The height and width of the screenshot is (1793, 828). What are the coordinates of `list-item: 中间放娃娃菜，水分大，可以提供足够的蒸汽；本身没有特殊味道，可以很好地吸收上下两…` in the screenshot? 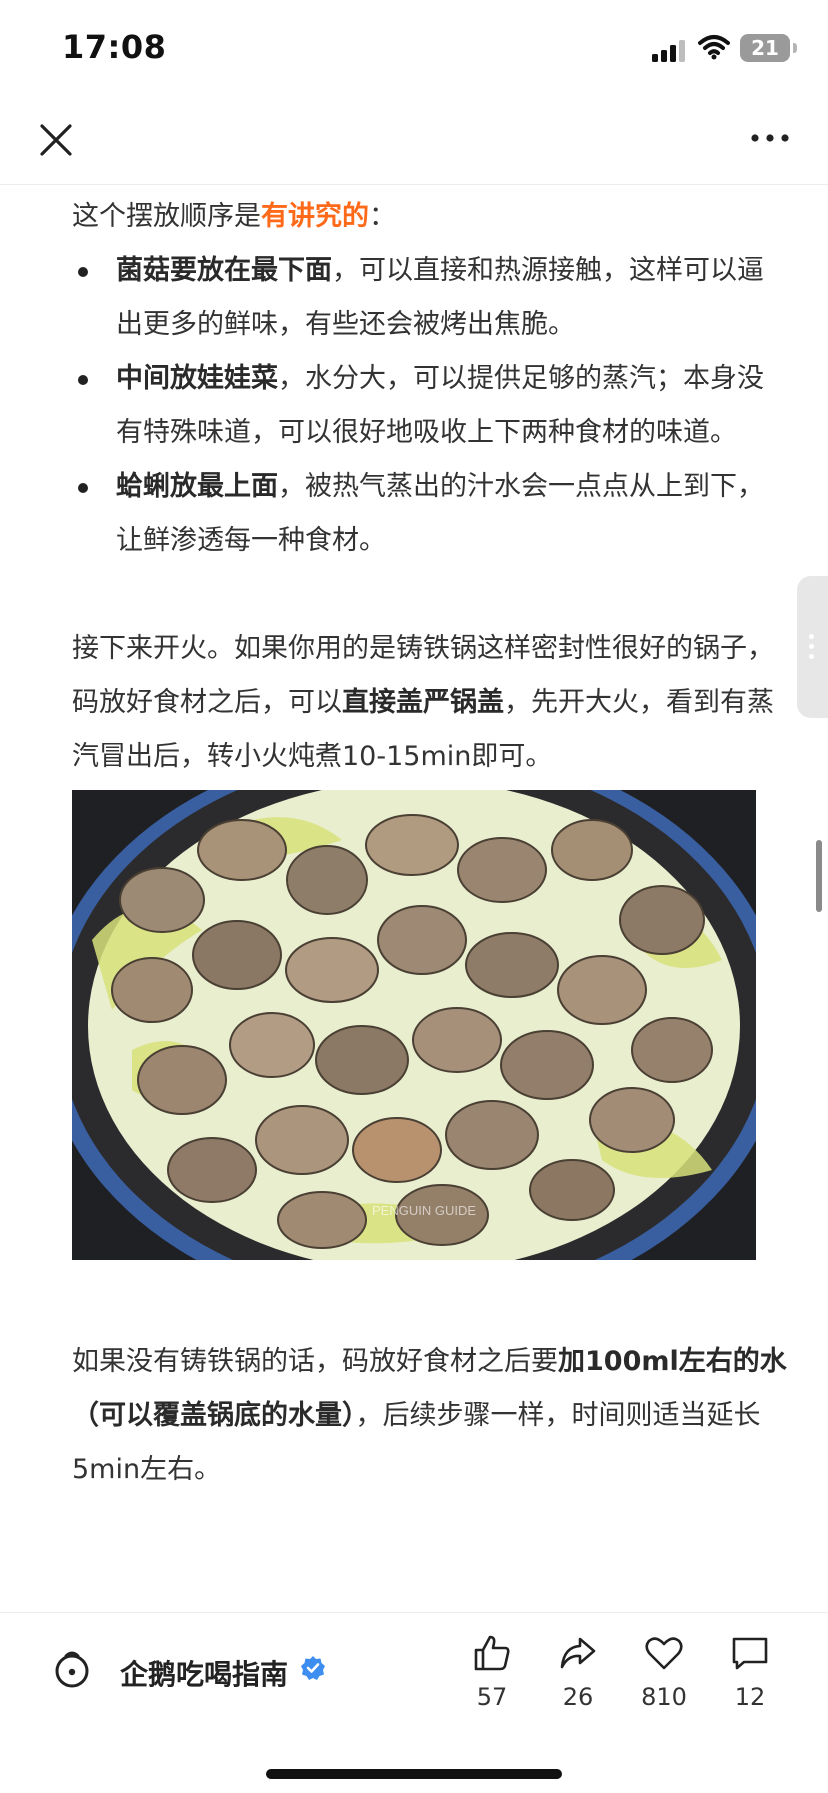 It's located at (431, 406).